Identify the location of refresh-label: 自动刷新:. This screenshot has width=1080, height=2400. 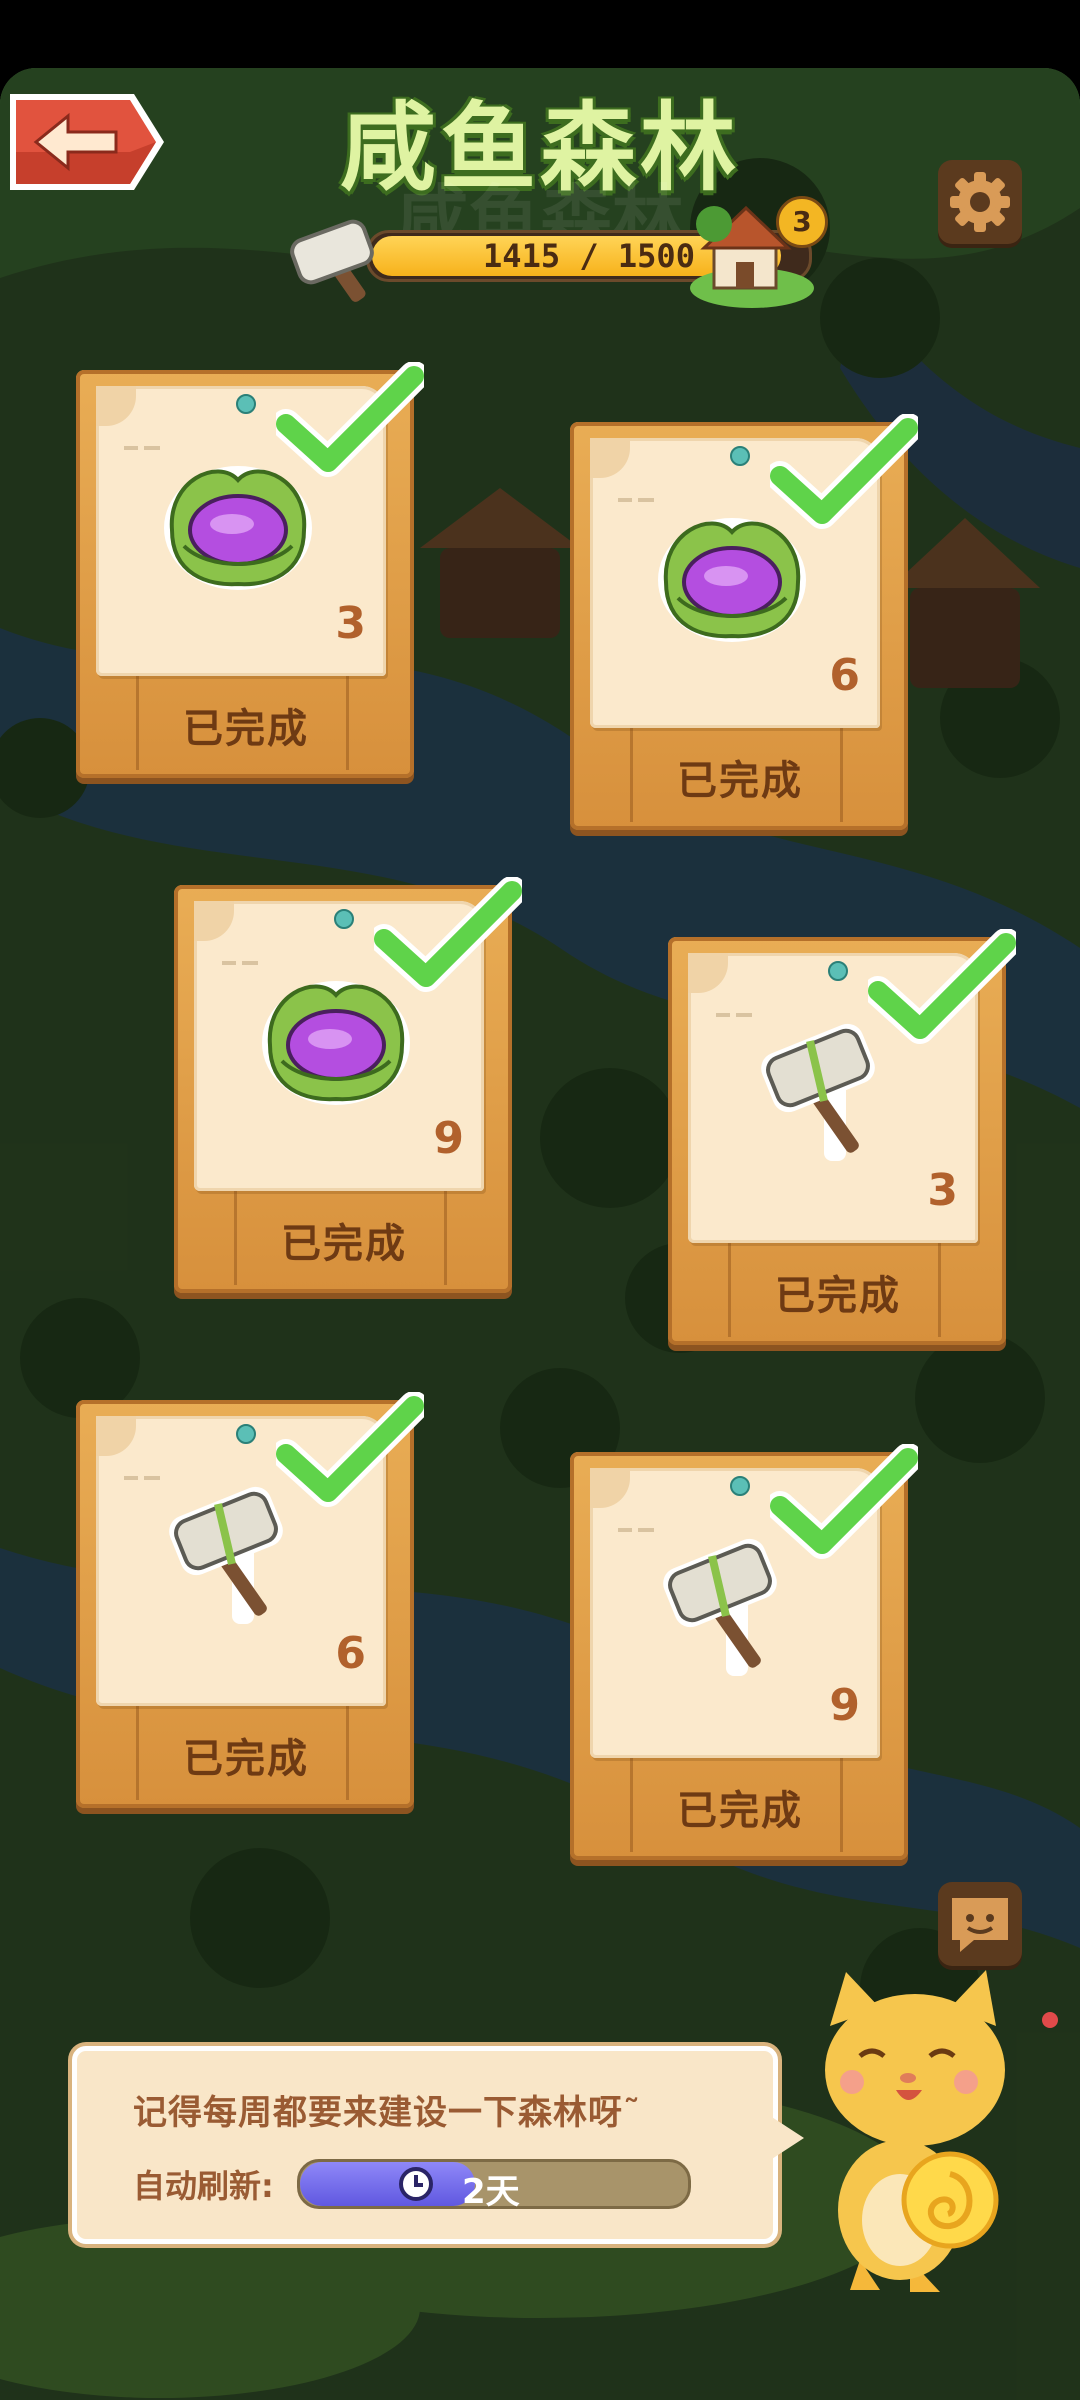
(203, 2186).